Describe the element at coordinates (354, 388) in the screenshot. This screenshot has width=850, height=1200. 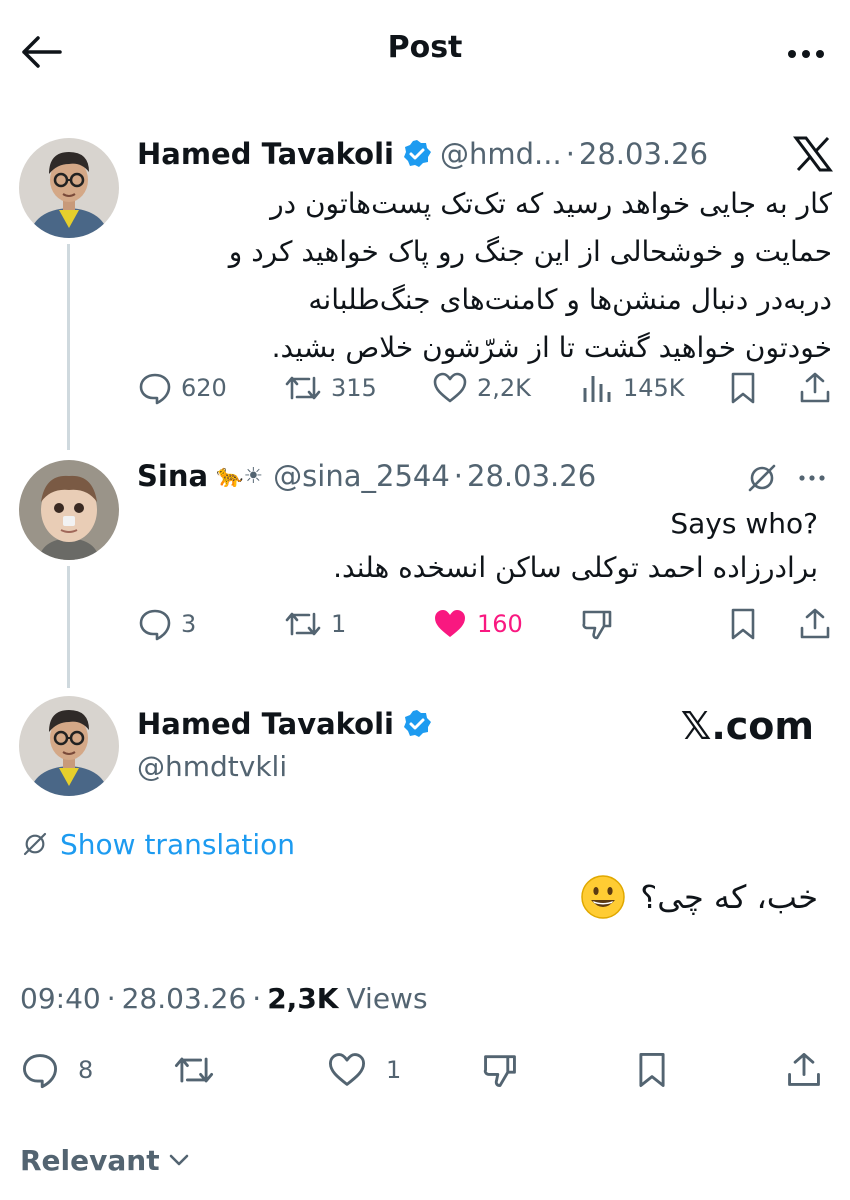
I see `repost-count: 315` at that location.